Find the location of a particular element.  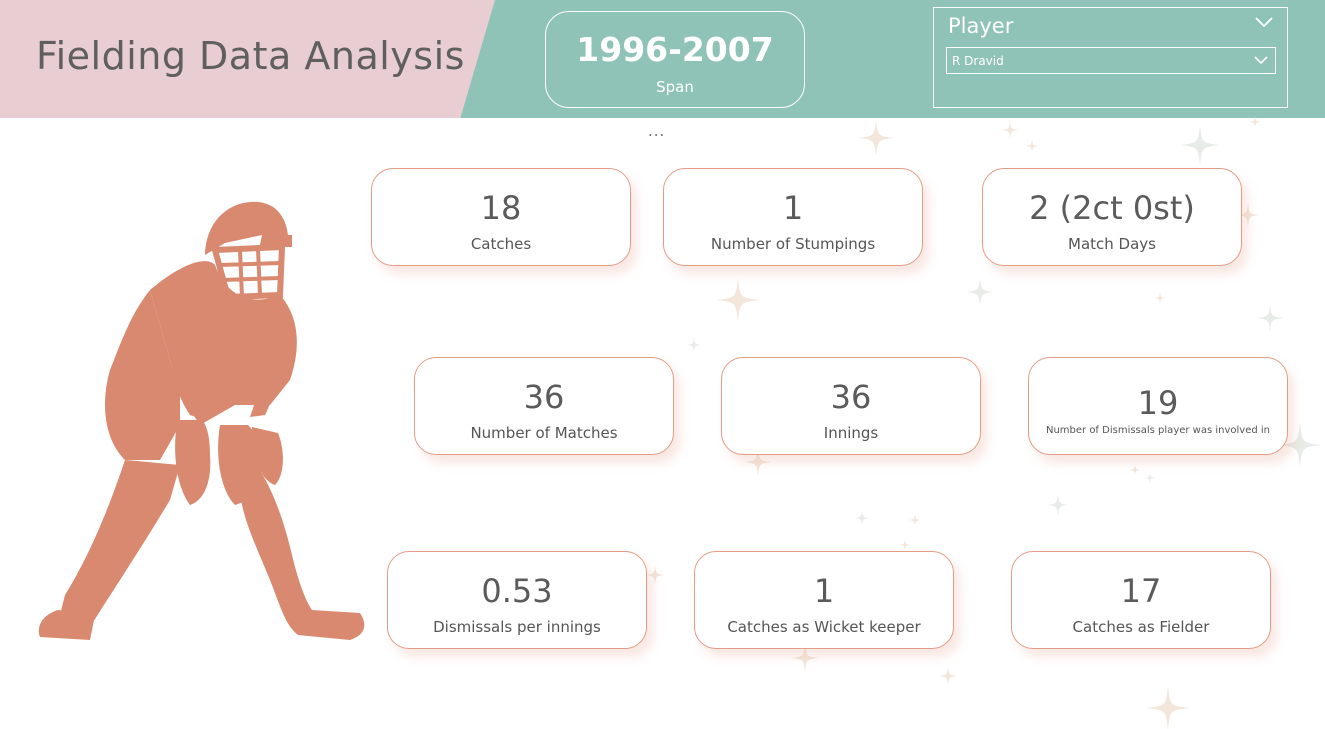

span-value: 1996-2007 is located at coordinates (675, 49).